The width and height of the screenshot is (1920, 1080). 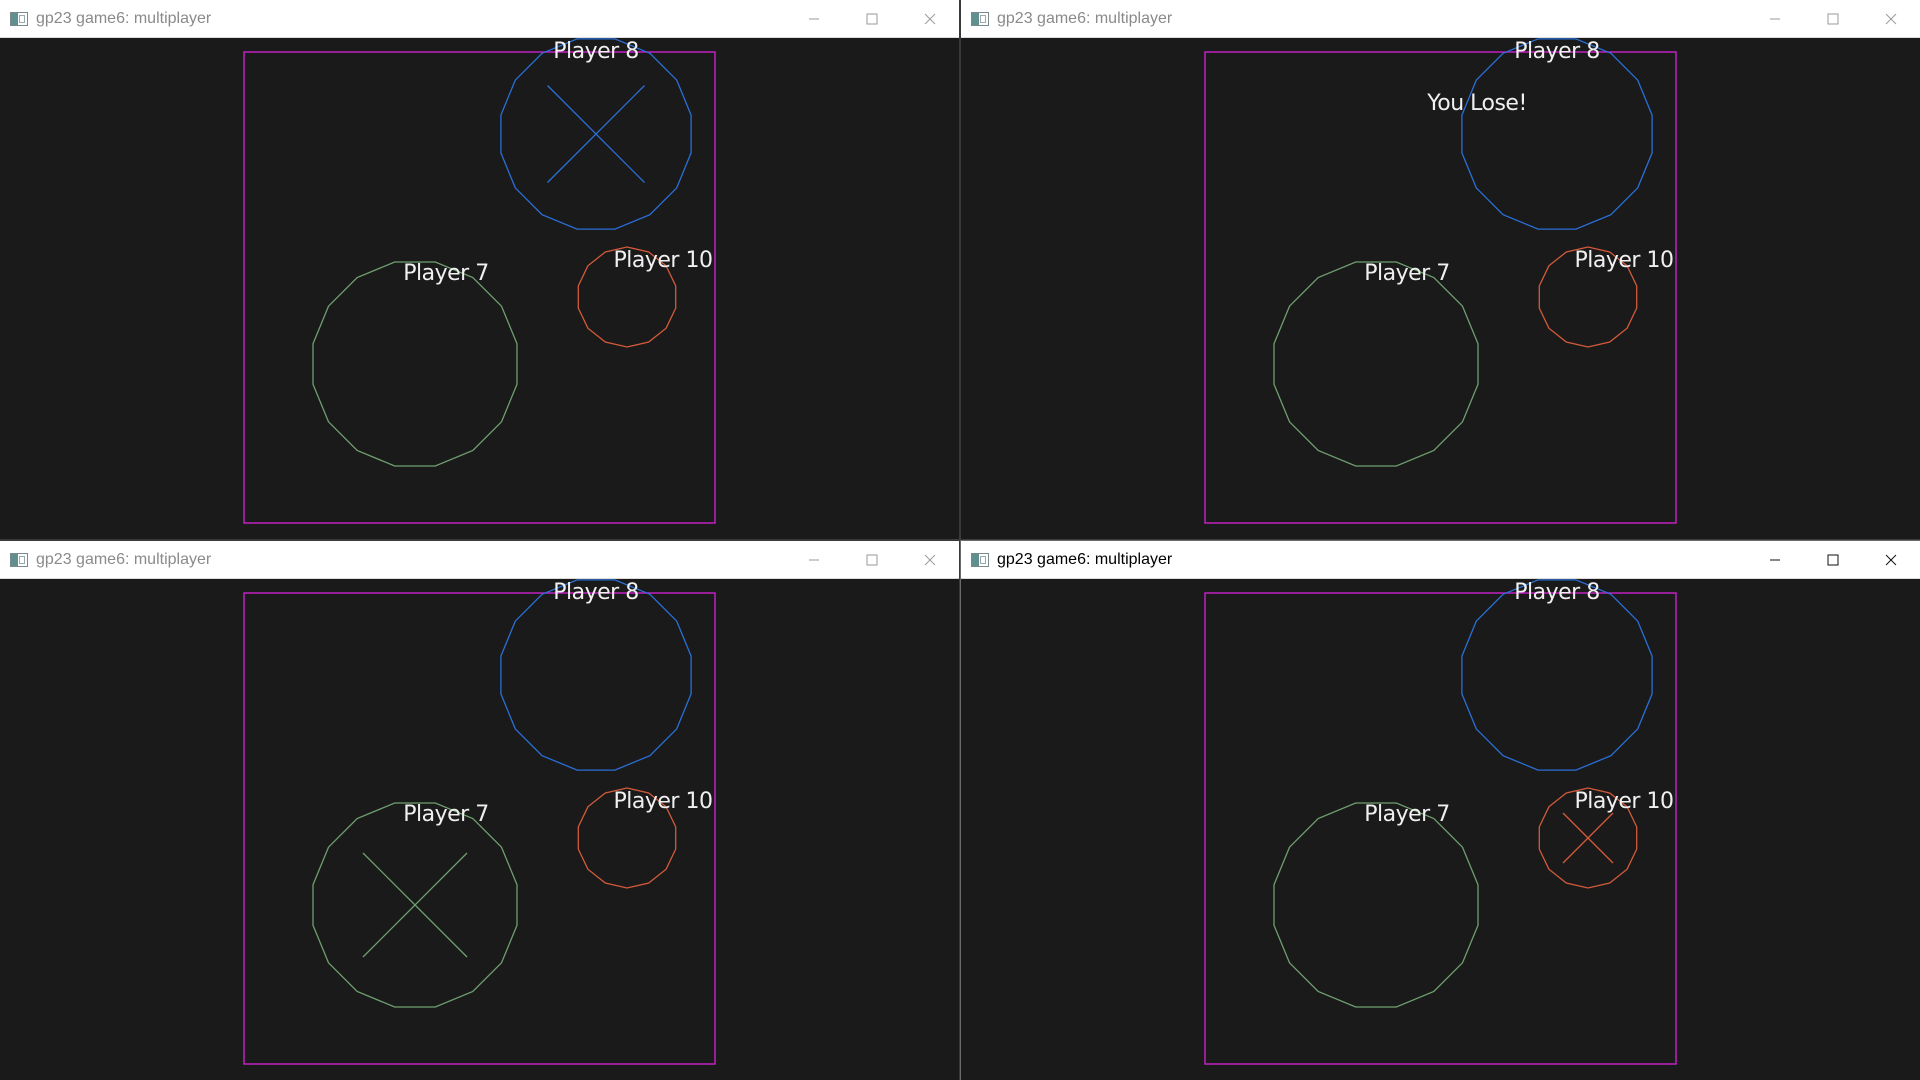 What do you see at coordinates (1476, 103) in the screenshot?
I see `game-status-message: You Lose!` at bounding box center [1476, 103].